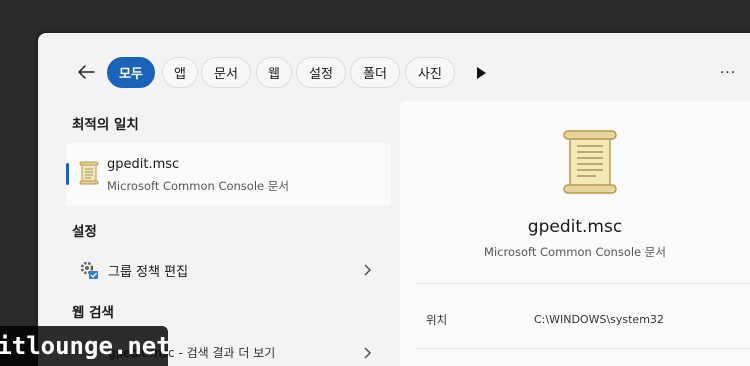 Image resolution: width=750 pixels, height=366 pixels. I want to click on filter-documents: 문서, so click(226, 72).